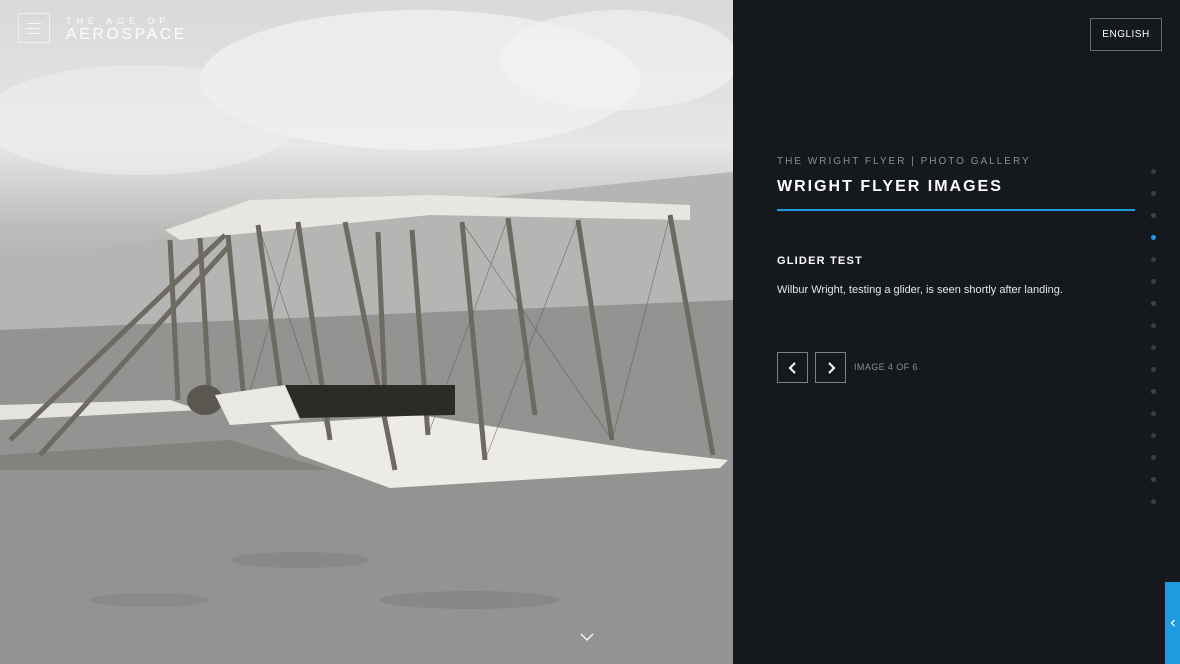 The width and height of the screenshot is (1180, 664). What do you see at coordinates (820, 261) in the screenshot?
I see `image-title: GLIDER TEST` at bounding box center [820, 261].